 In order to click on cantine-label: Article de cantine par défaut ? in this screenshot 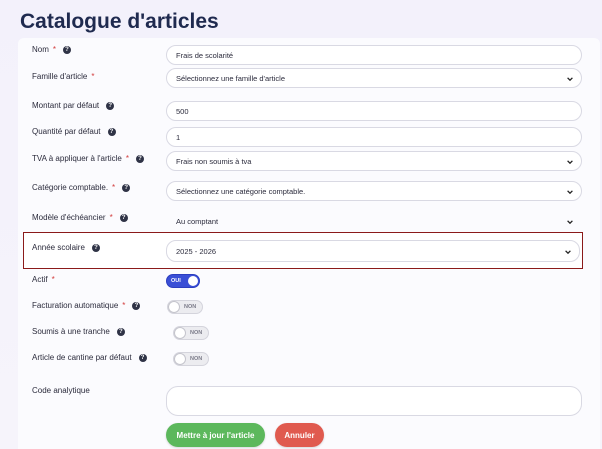, I will do `click(89, 357)`.